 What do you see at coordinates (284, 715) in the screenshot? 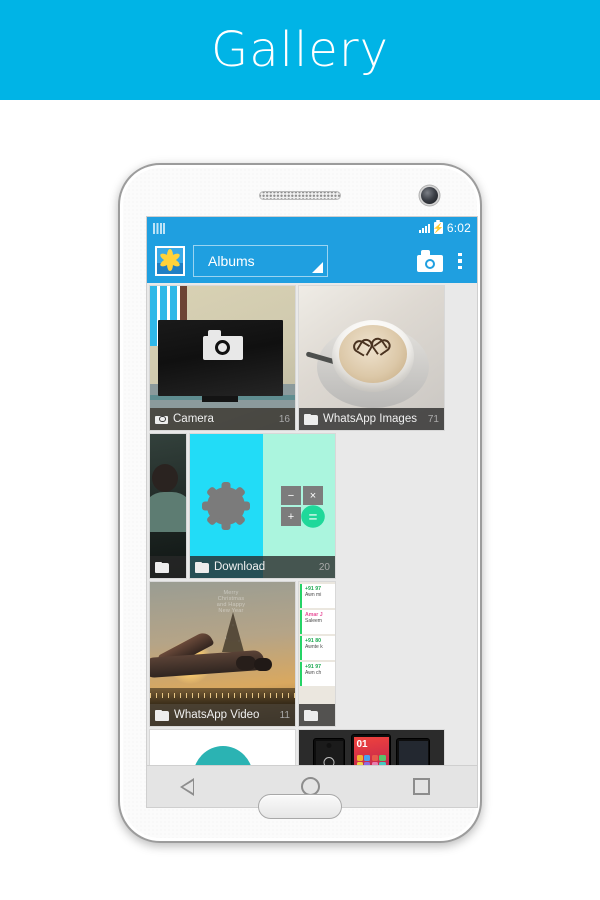
I see `album-count: 11` at bounding box center [284, 715].